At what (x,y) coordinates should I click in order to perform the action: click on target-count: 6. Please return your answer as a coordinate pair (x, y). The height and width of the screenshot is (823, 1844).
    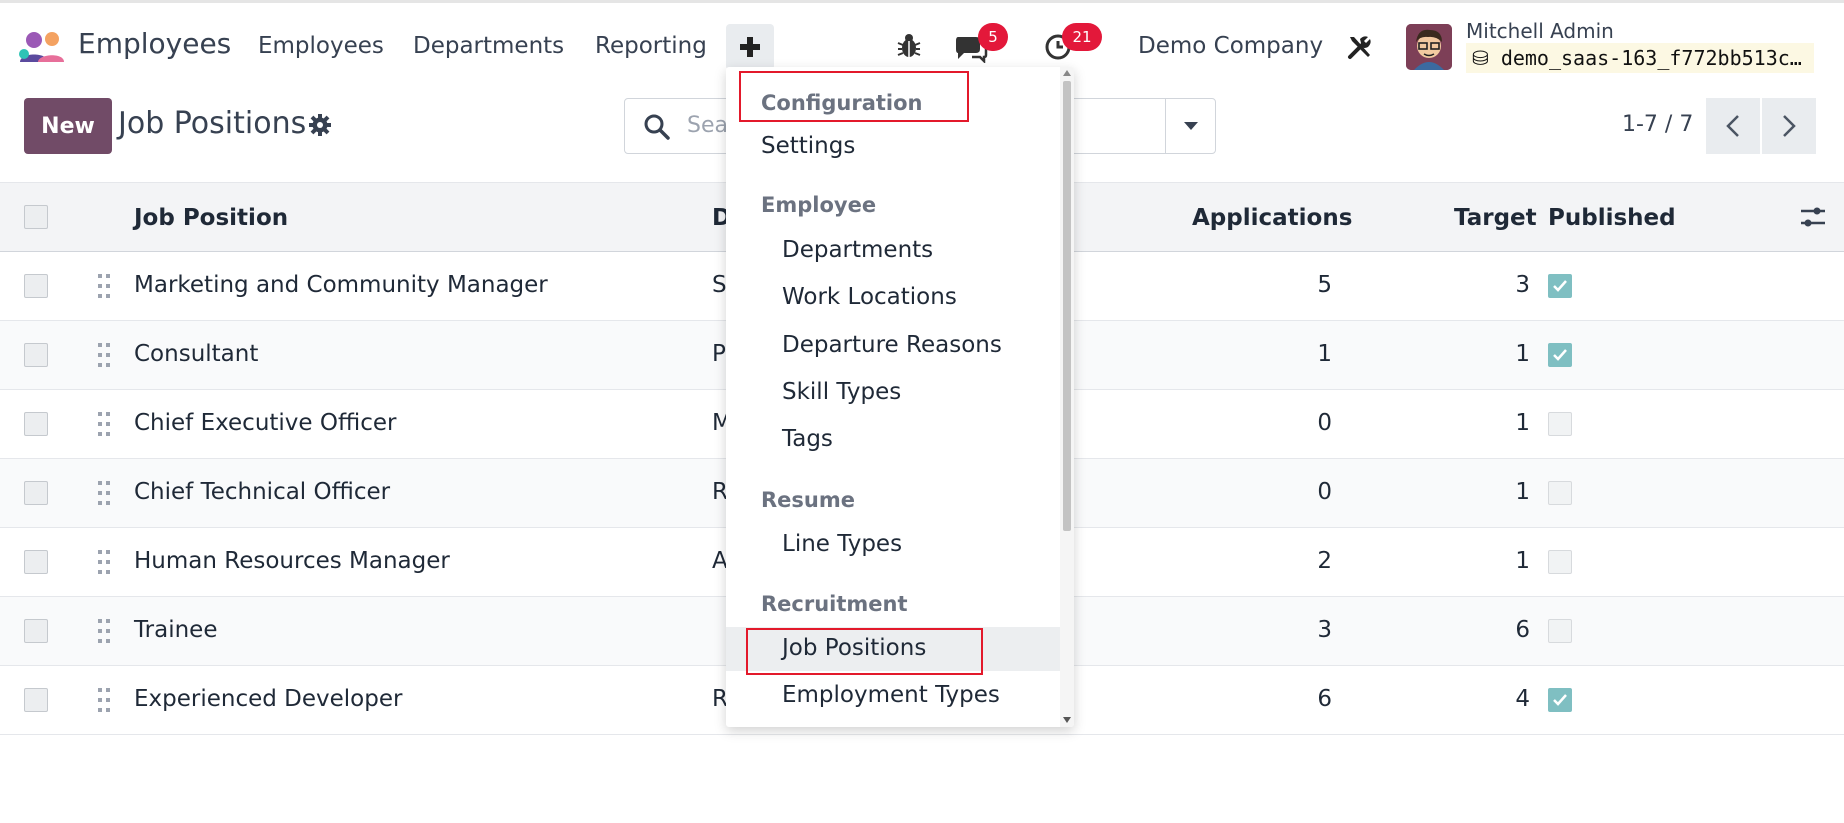
    Looking at the image, I should click on (1522, 630).